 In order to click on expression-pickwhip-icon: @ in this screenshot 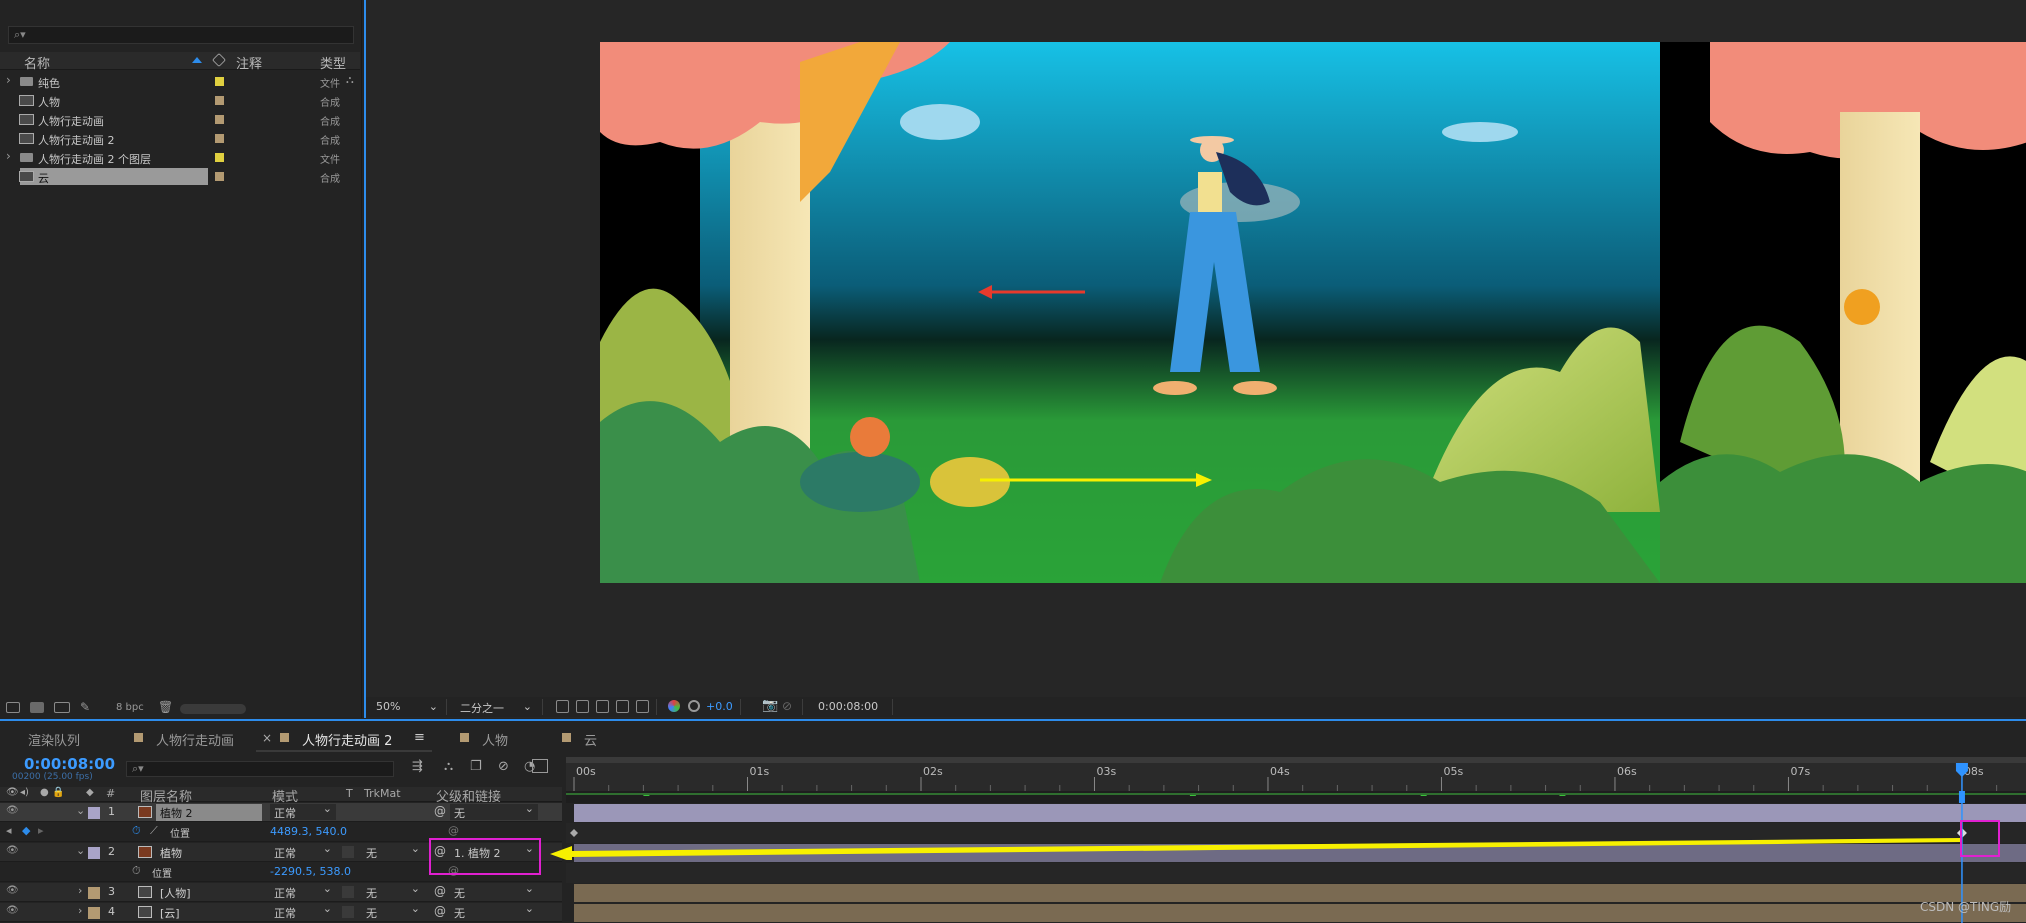, I will do `click(453, 830)`.